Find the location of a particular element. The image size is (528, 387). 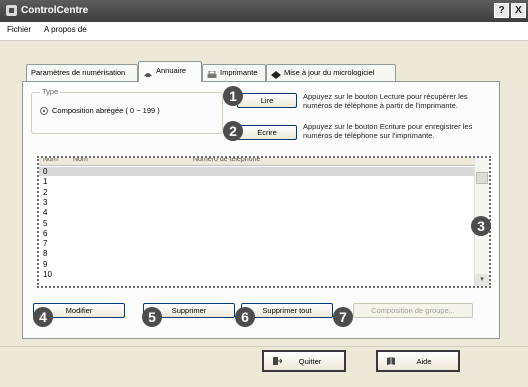

app-icon is located at coordinates (11, 10).